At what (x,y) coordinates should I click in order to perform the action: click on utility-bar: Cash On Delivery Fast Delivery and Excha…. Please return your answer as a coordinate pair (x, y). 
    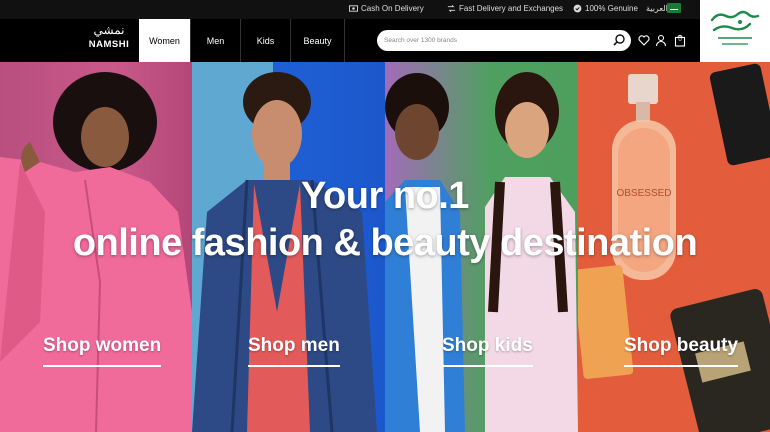
    Looking at the image, I should click on (385, 9).